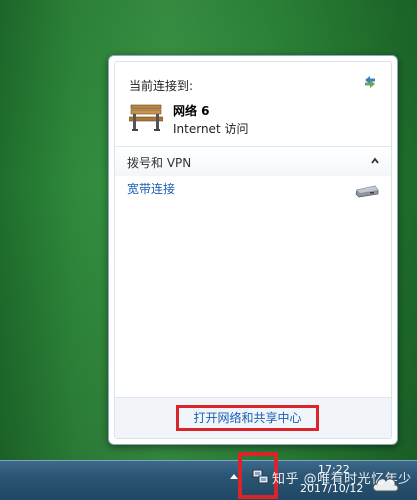 The image size is (417, 500). Describe the element at coordinates (211, 129) in the screenshot. I see `network-status: Internet 访问` at that location.